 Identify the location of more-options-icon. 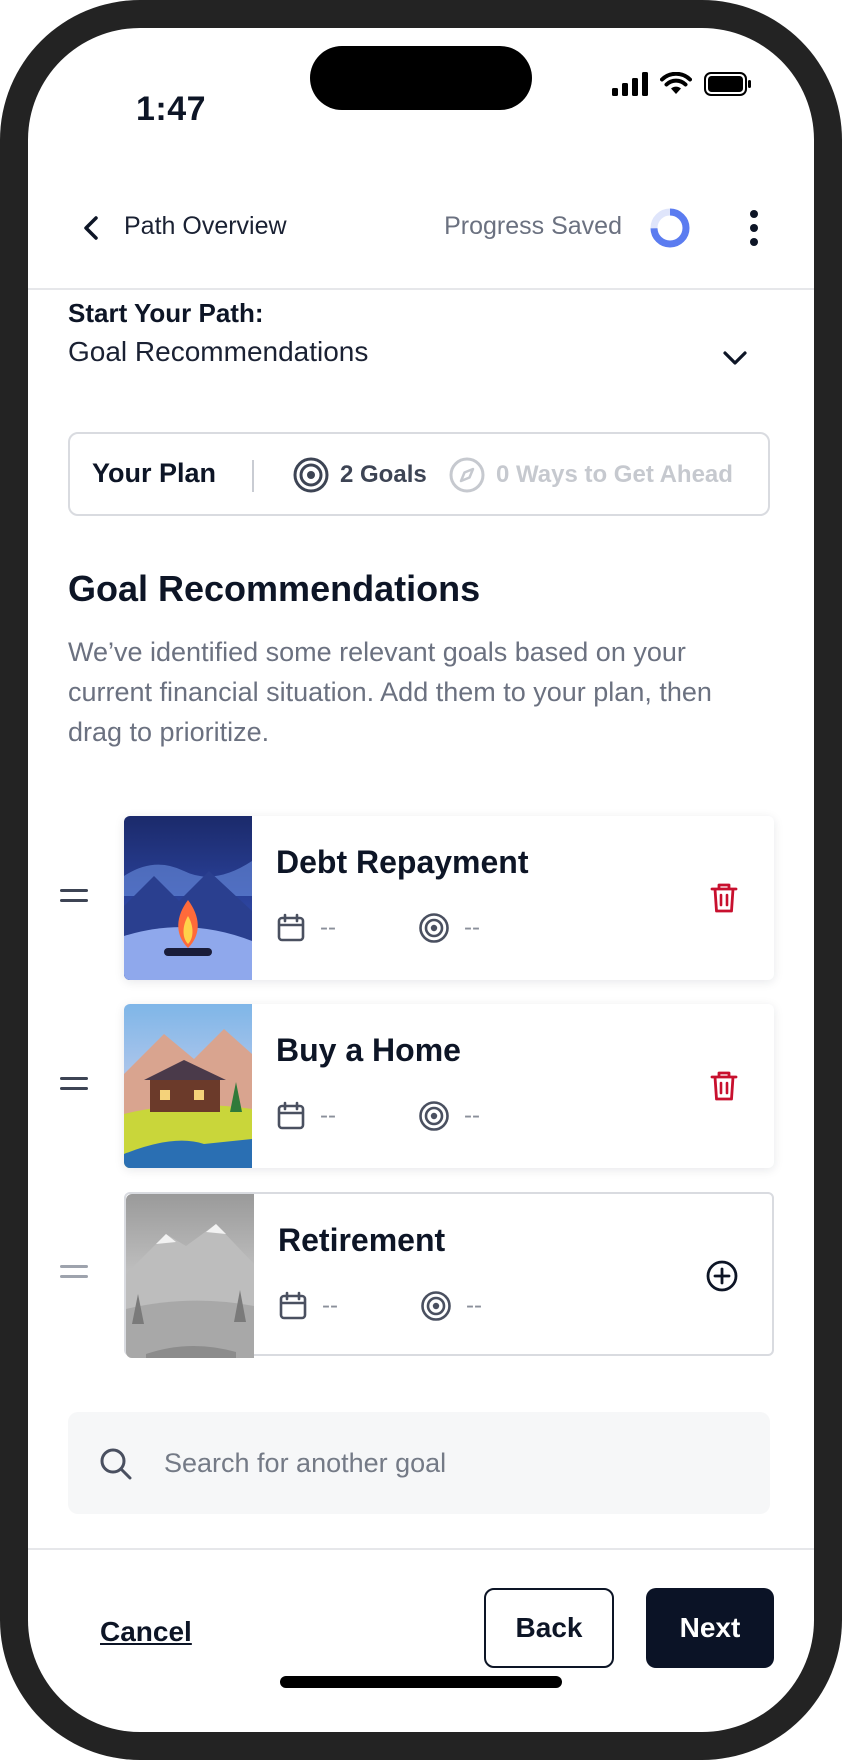
(754, 228).